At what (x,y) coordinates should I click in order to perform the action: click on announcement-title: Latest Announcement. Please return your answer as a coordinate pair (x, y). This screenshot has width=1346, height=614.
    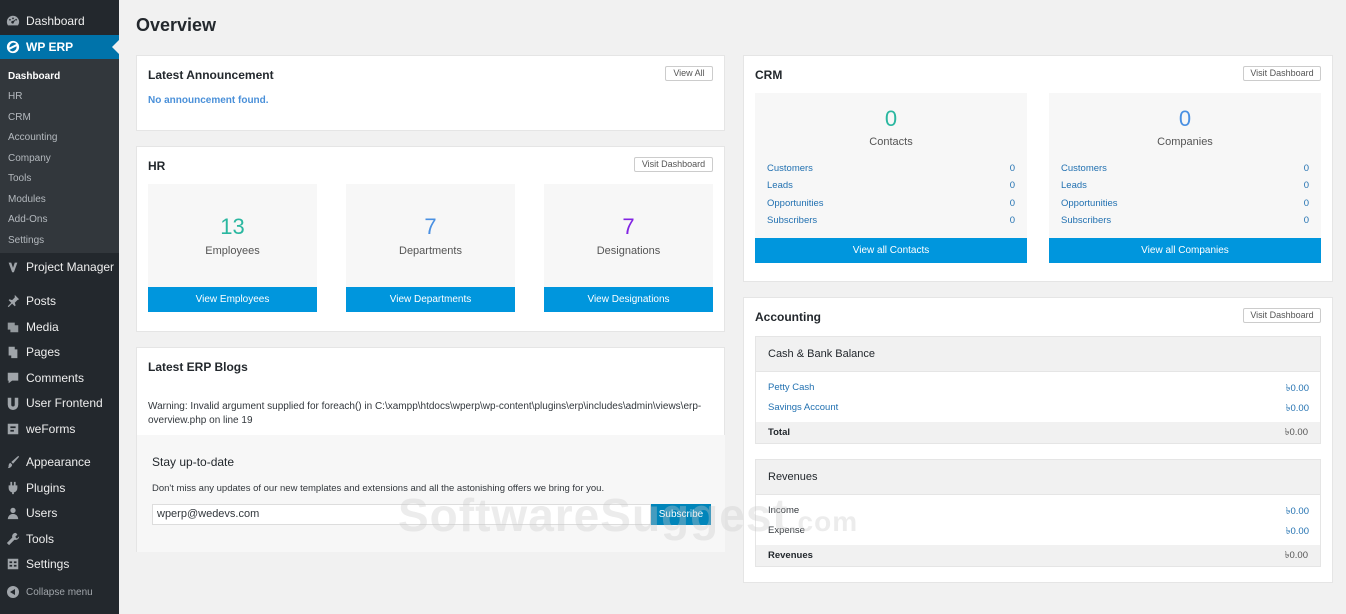
    Looking at the image, I should click on (211, 75).